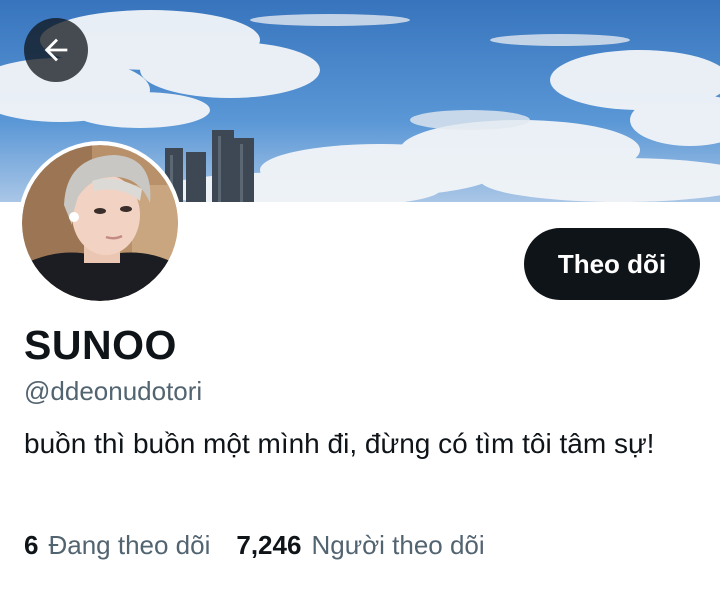  I want to click on follow-stats: 6 Đang theo dõi 7,246 Người theo dõi, so click(267, 545).